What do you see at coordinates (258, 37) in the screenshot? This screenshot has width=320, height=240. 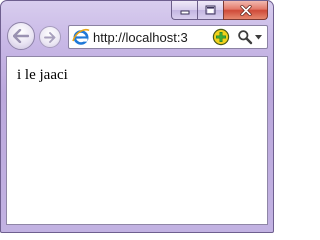 I see `chevron-down-icon` at bounding box center [258, 37].